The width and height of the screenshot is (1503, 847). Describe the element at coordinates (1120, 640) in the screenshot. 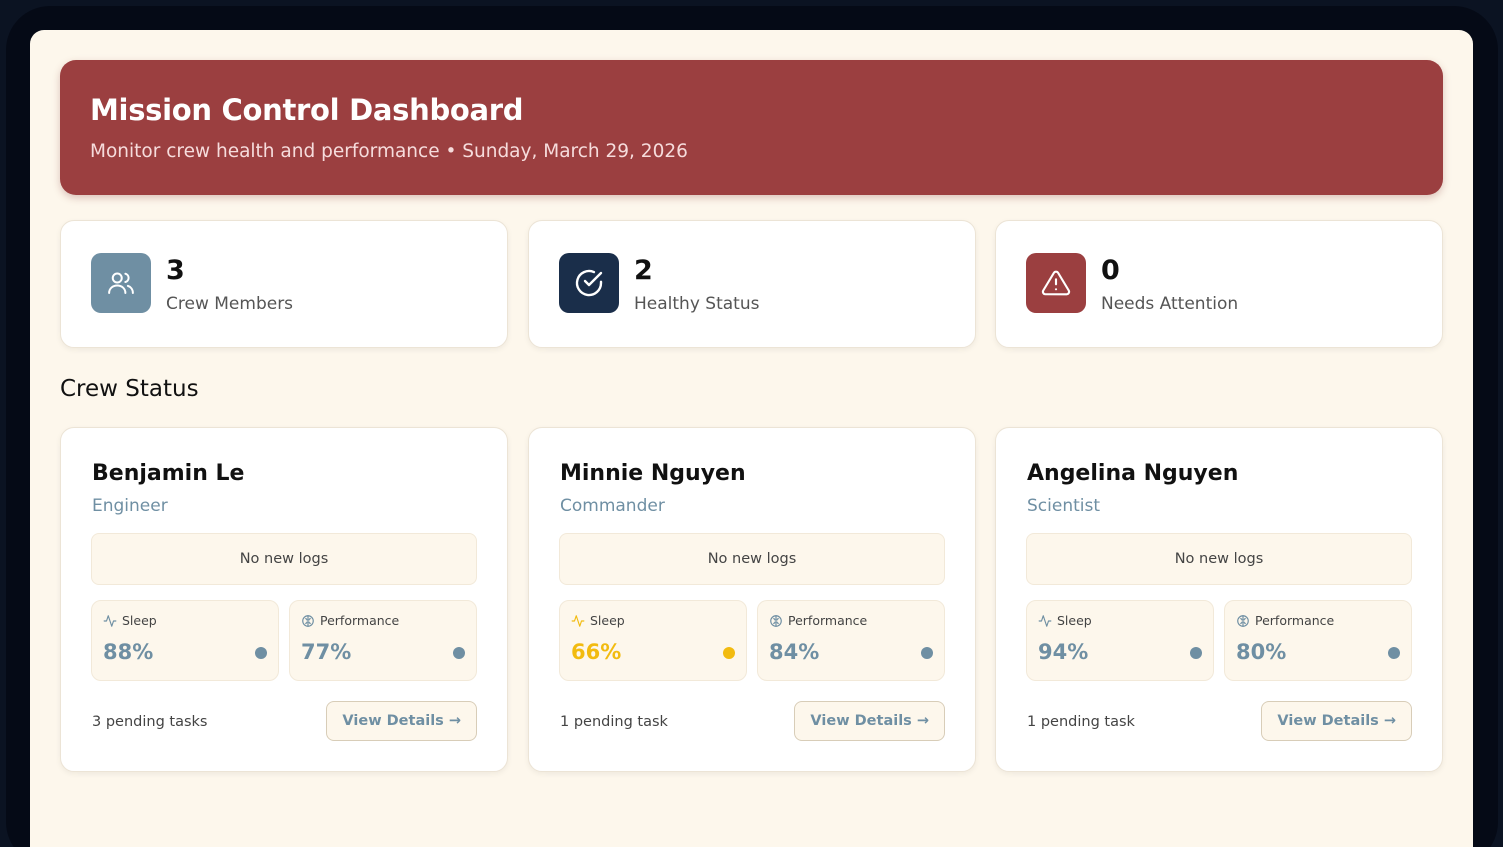

I see `sleep-metric: Sleep 94%` at that location.